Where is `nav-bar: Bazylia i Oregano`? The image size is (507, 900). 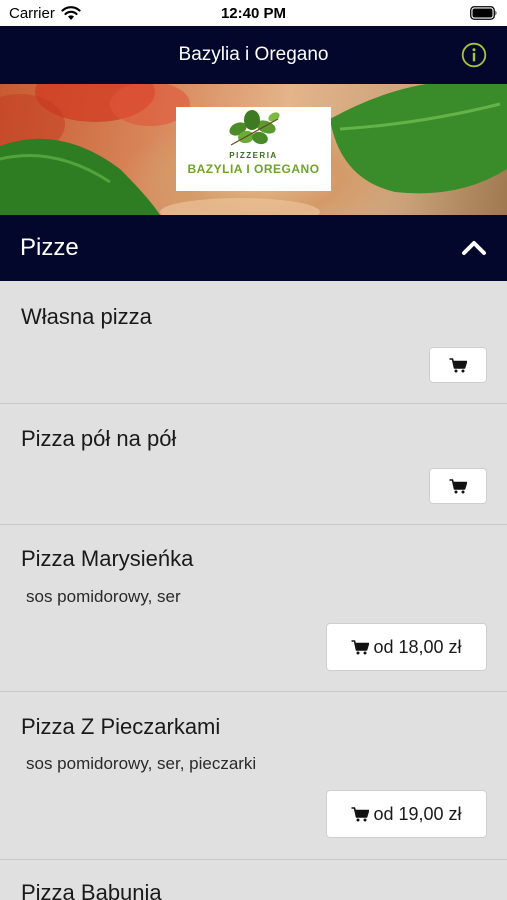 nav-bar: Bazylia i Oregano is located at coordinates (253, 55).